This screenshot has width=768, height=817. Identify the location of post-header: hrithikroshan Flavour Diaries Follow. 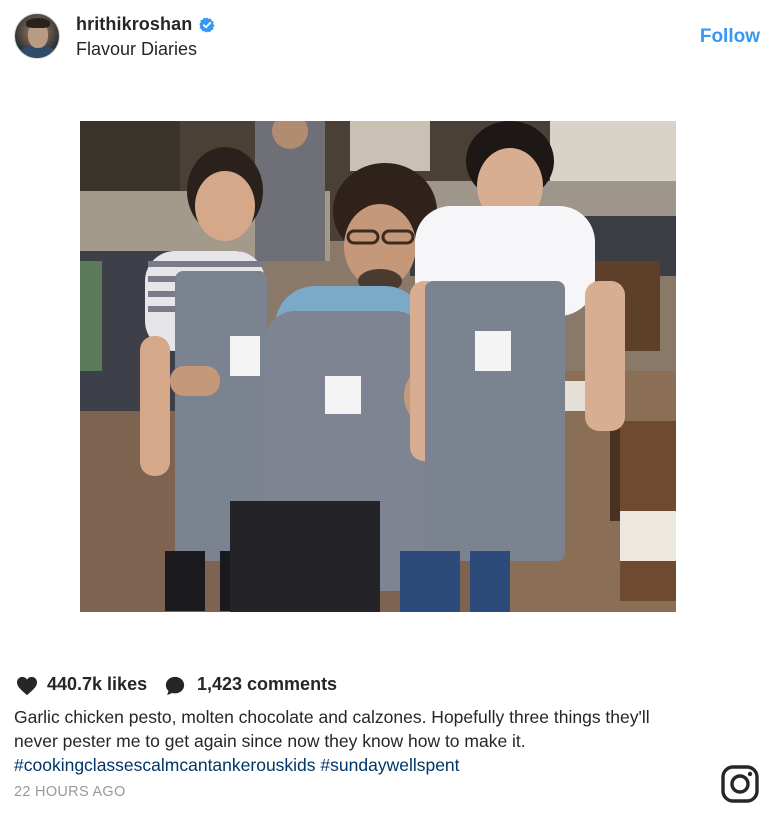
(384, 35).